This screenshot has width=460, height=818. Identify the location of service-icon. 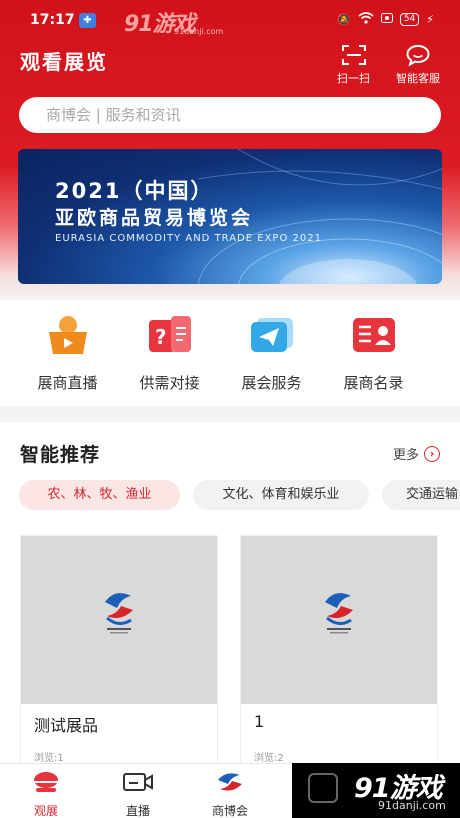
(271, 335).